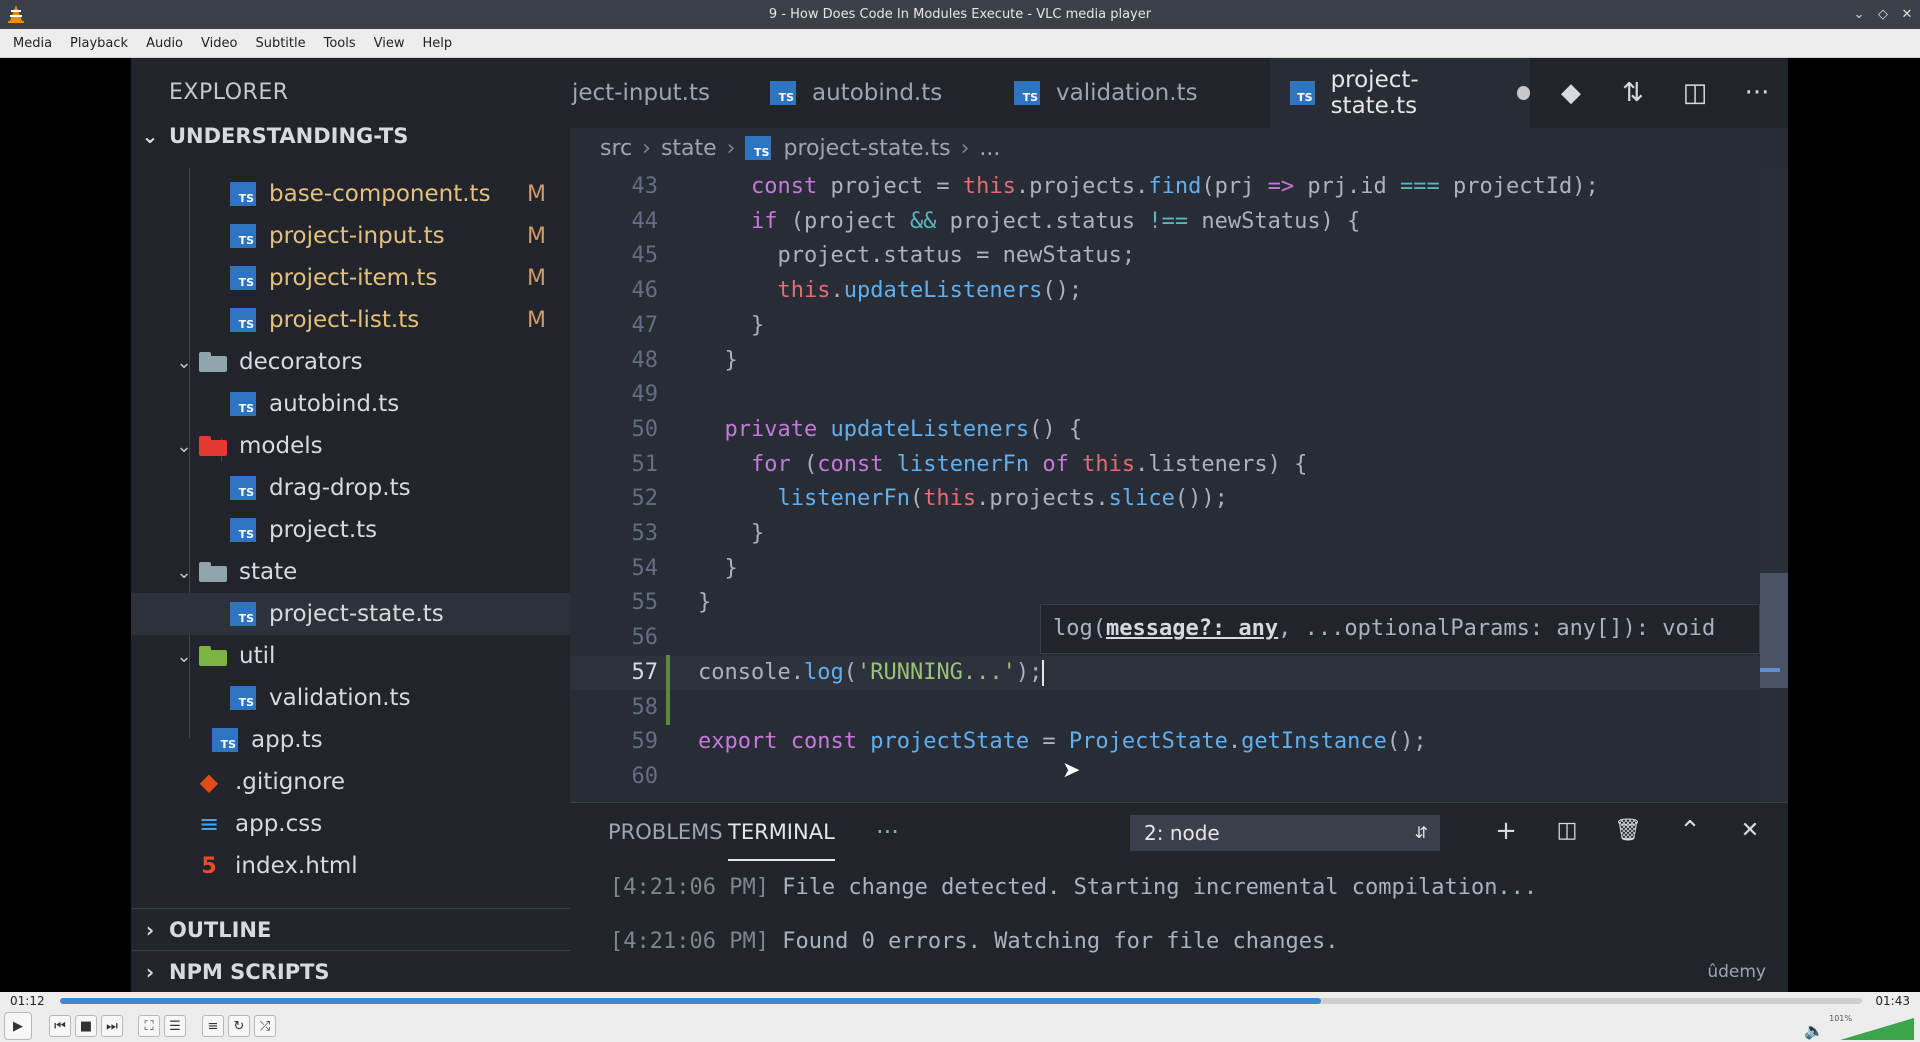  I want to click on previous-button: ⏮, so click(60, 1026).